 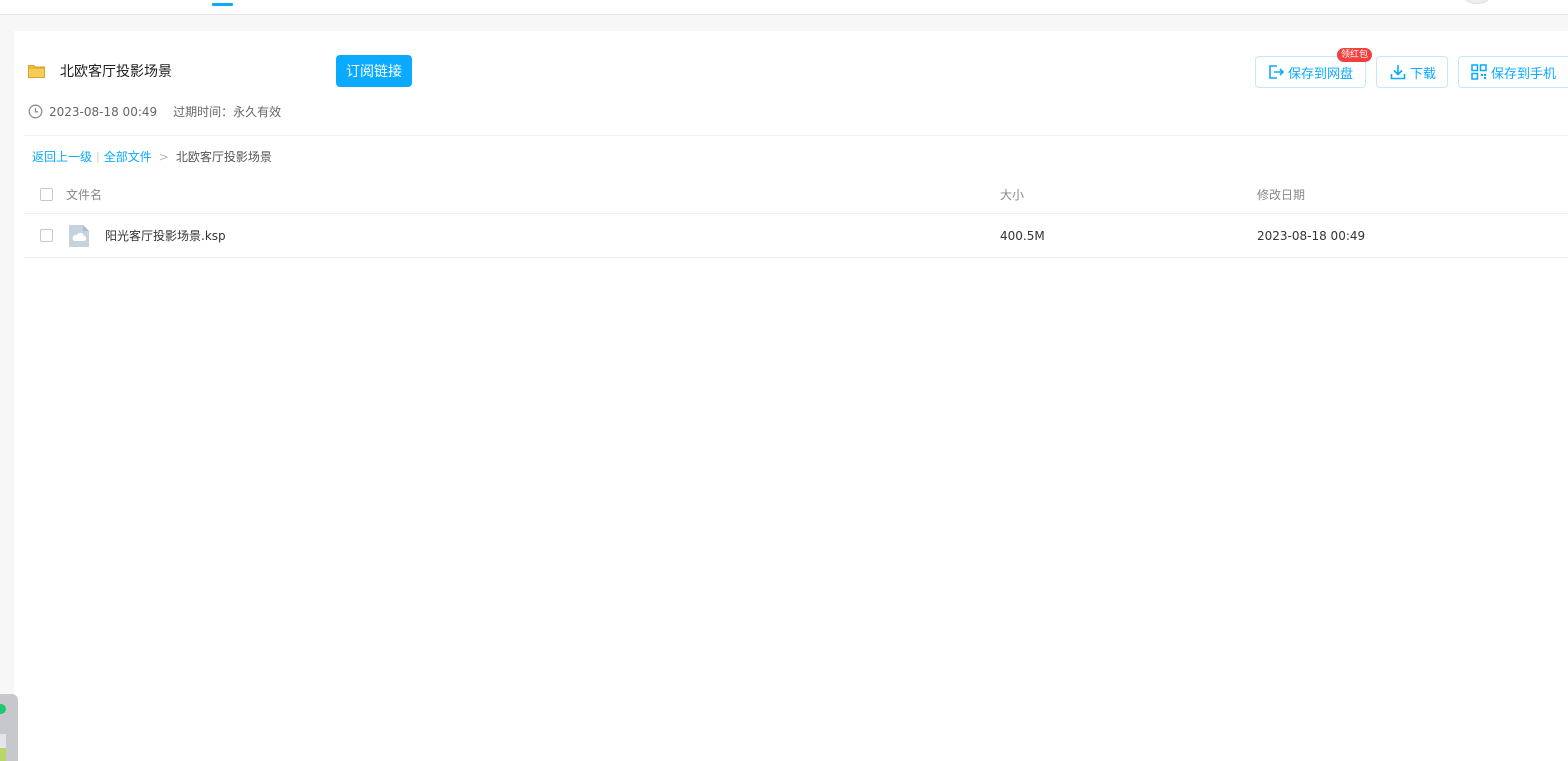 I want to click on online-status-dot, so click(x=3, y=709).